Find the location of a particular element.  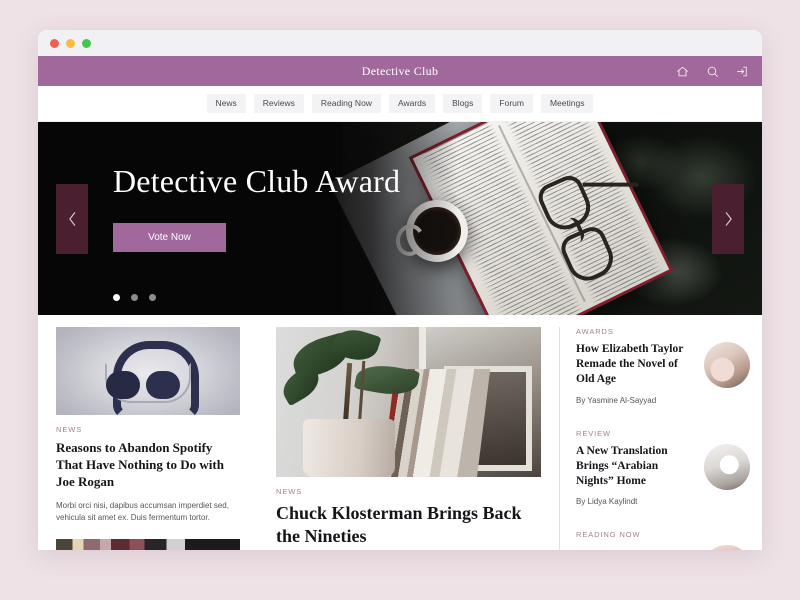

nav-item-blogs: Blogs is located at coordinates (463, 103).